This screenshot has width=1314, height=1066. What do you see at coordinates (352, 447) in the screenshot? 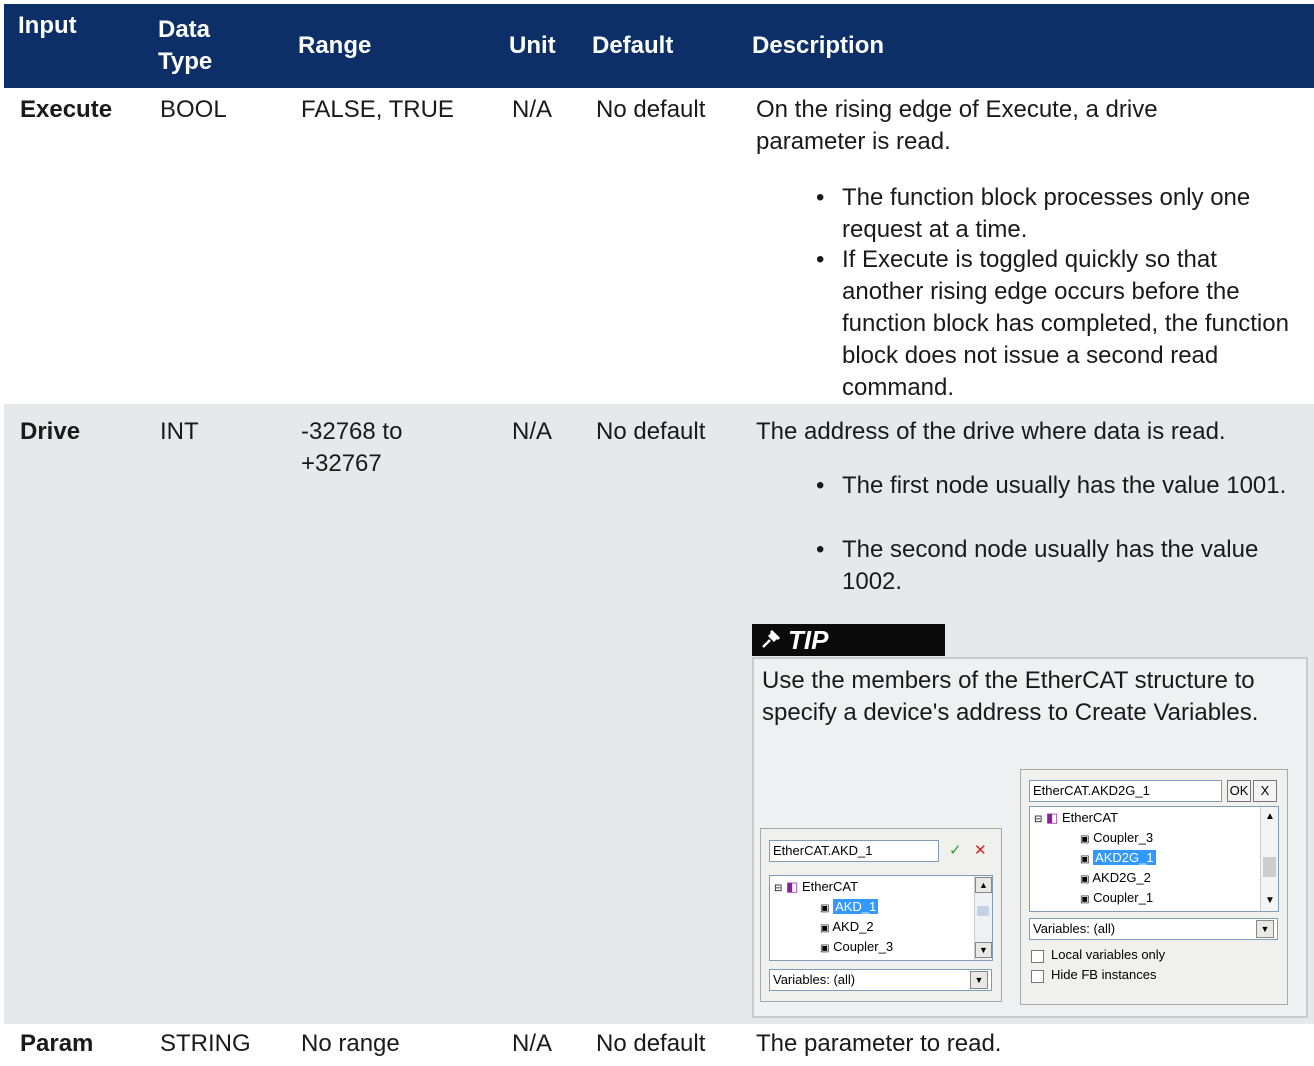
I see `range: -32768 to +32767` at bounding box center [352, 447].